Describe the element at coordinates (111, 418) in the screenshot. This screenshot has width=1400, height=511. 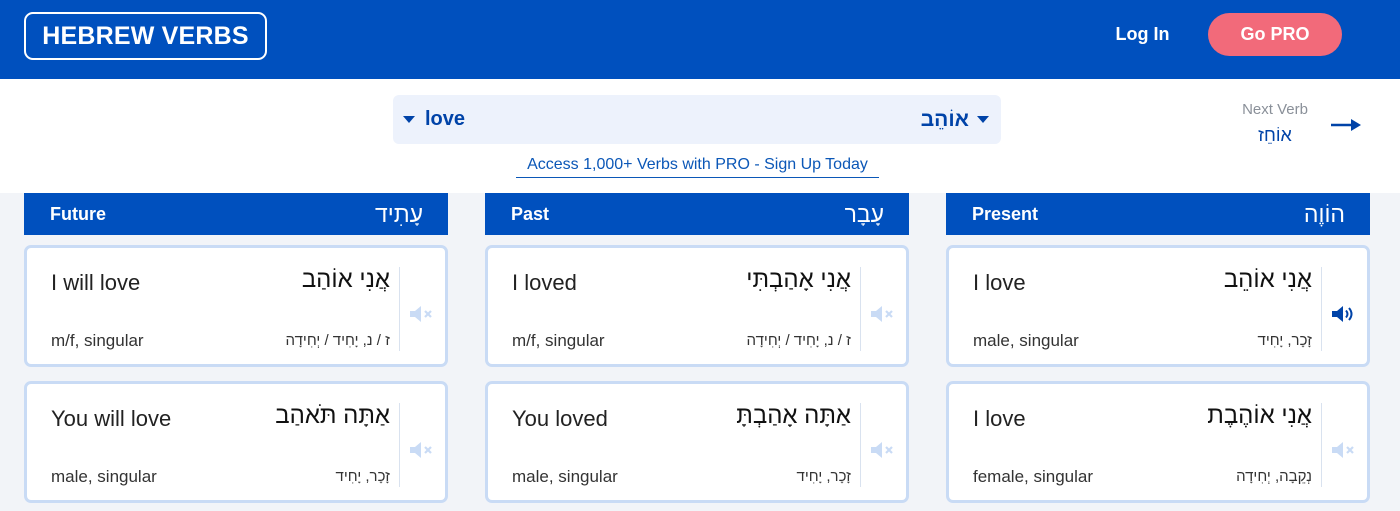
I see `english-form: You will love` at that location.